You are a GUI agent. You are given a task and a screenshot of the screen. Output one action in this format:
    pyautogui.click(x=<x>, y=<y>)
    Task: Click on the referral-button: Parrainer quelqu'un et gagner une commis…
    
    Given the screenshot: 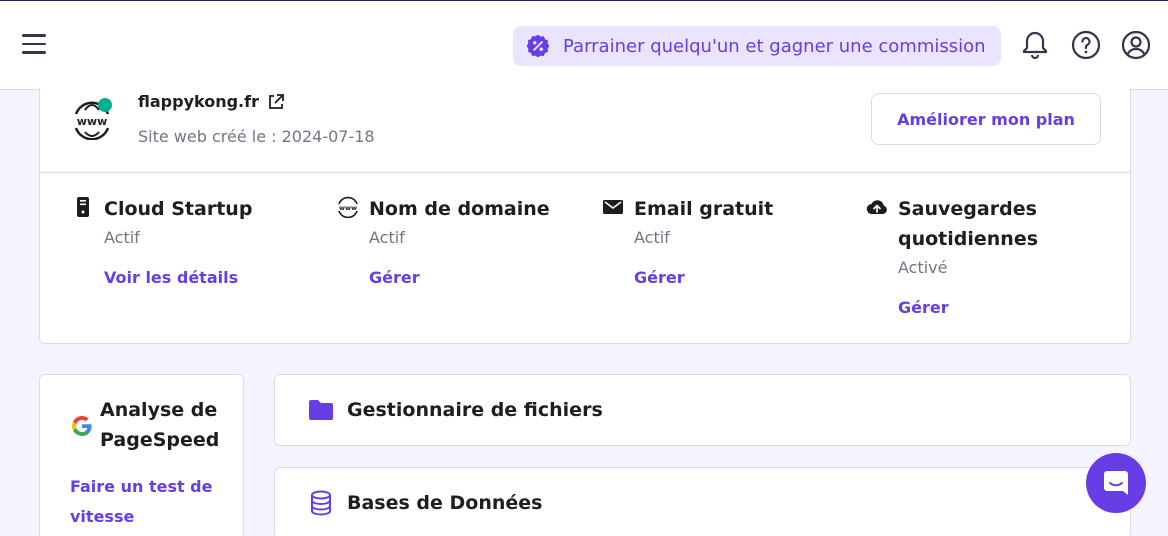 What is the action you would take?
    pyautogui.click(x=757, y=46)
    